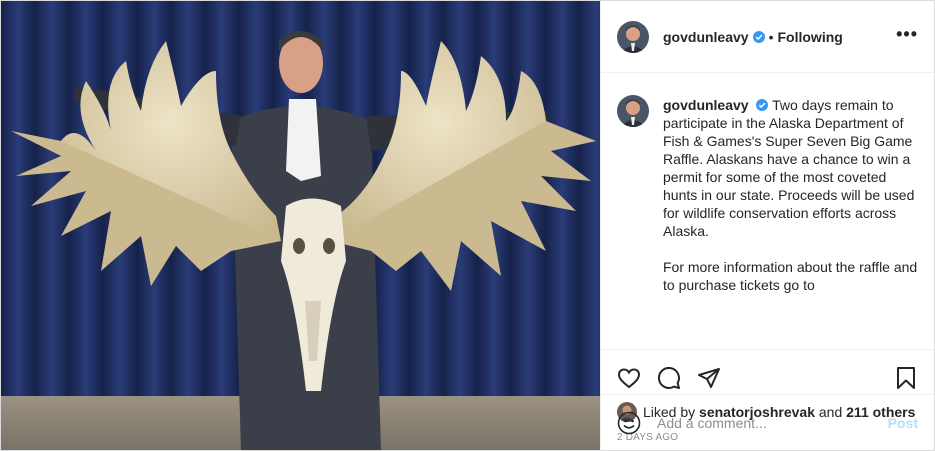 Image resolution: width=935 pixels, height=451 pixels. Describe the element at coordinates (706, 105) in the screenshot. I see `caption-username: govdunleavy` at that location.